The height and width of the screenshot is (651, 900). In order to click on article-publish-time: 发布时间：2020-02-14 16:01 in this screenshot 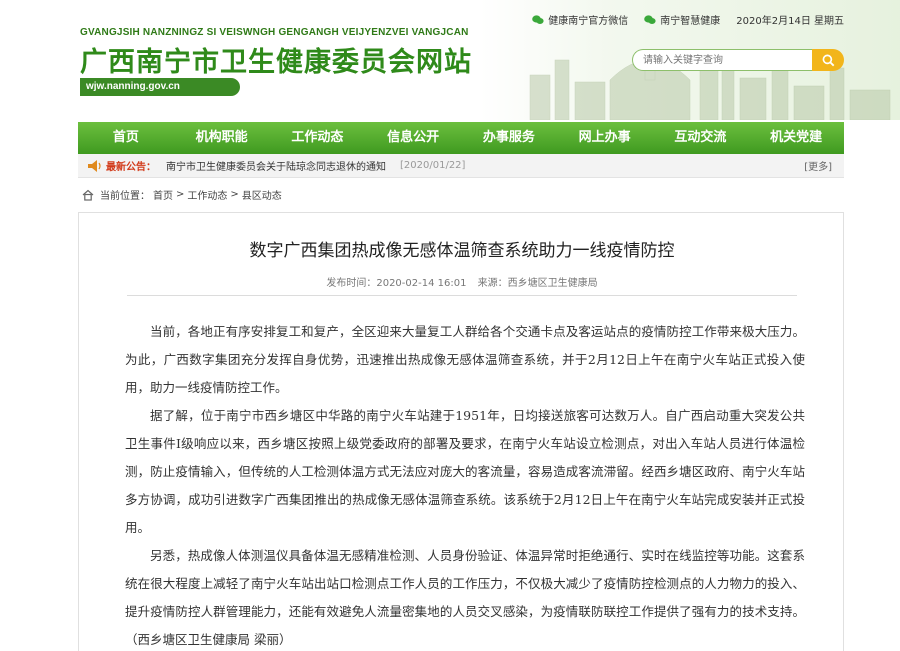, I will do `click(396, 283)`.